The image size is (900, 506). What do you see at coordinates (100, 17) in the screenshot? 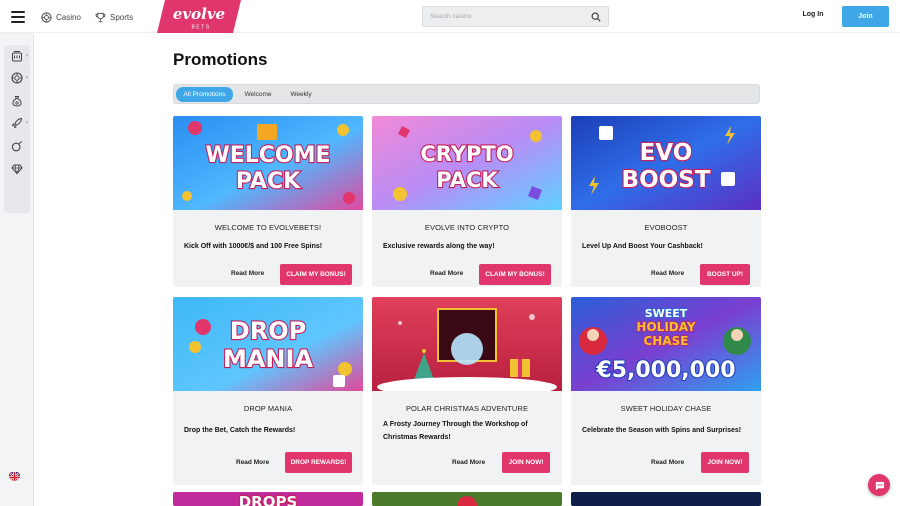
I see `trophy-icon` at bounding box center [100, 17].